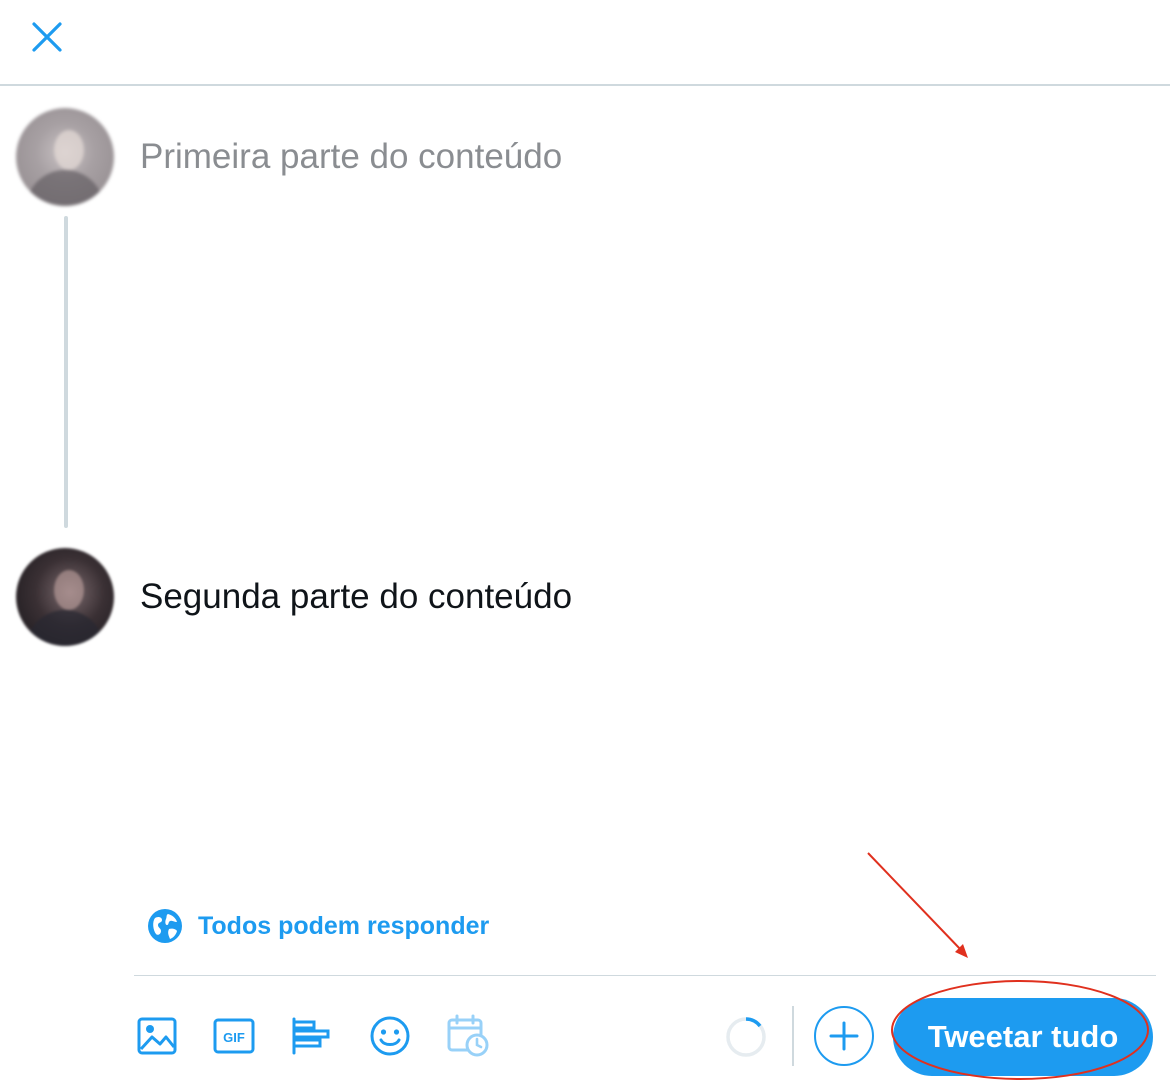 Image resolution: width=1170 pixels, height=1084 pixels. Describe the element at coordinates (746, 1037) in the screenshot. I see `character-count-ring` at that location.